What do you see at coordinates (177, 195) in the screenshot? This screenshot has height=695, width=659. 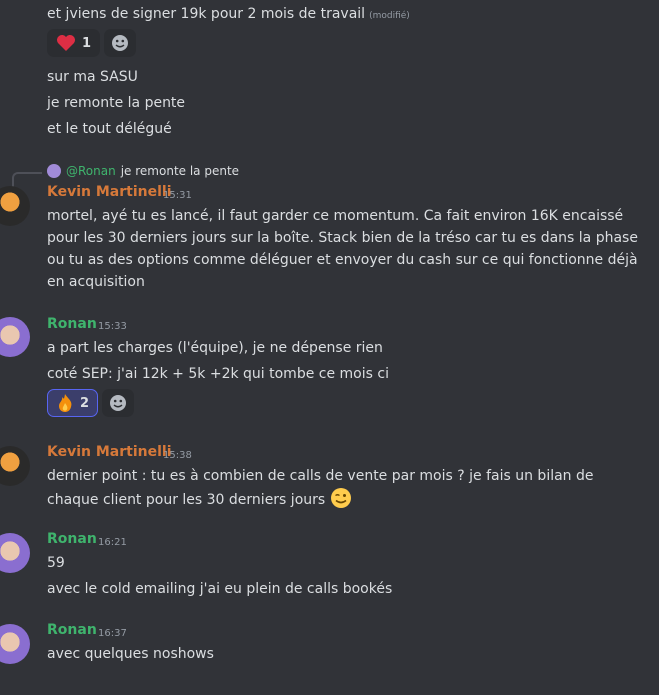 I see `timestamp: 15:31` at bounding box center [177, 195].